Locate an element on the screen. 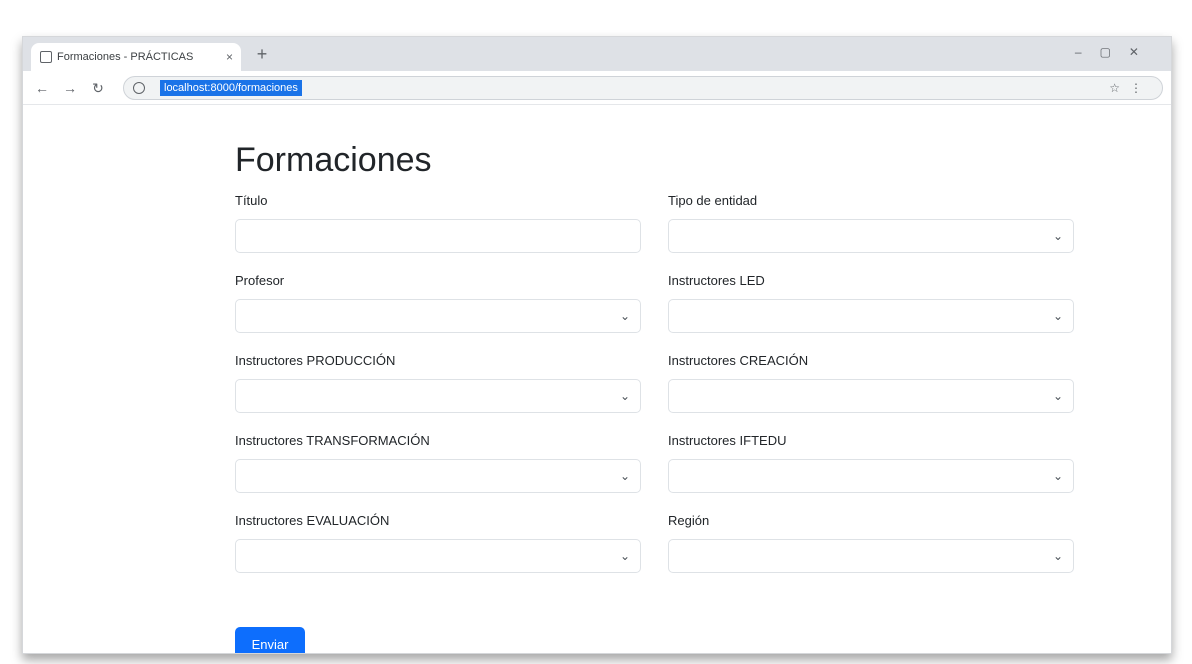  tab-strip: Formaciones - PRÁCTICAS × + –▢✕ is located at coordinates (597, 54).